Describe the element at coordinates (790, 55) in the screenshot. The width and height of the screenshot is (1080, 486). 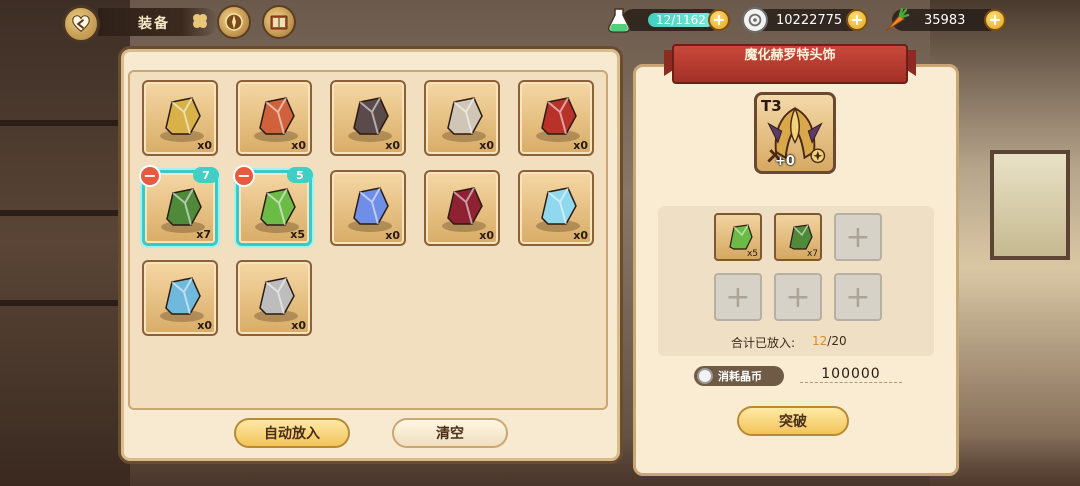
I see `equipment-name: 魔化赫罗特头饰` at that location.